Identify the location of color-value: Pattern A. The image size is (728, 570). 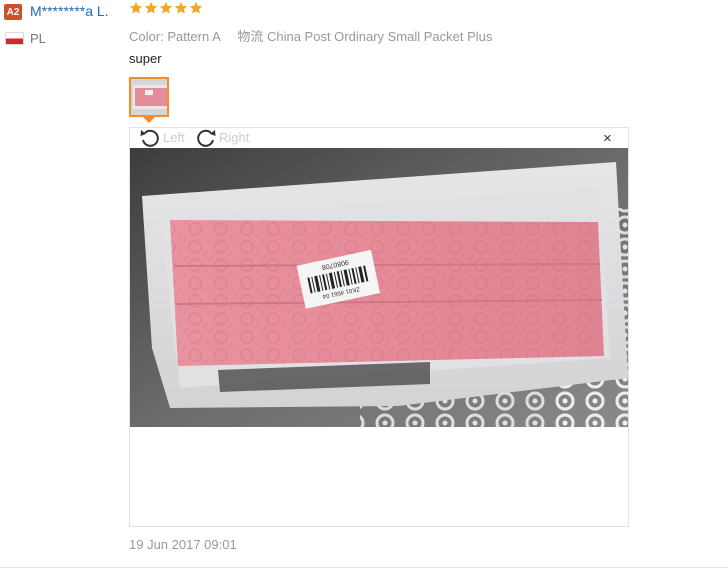
(194, 36).